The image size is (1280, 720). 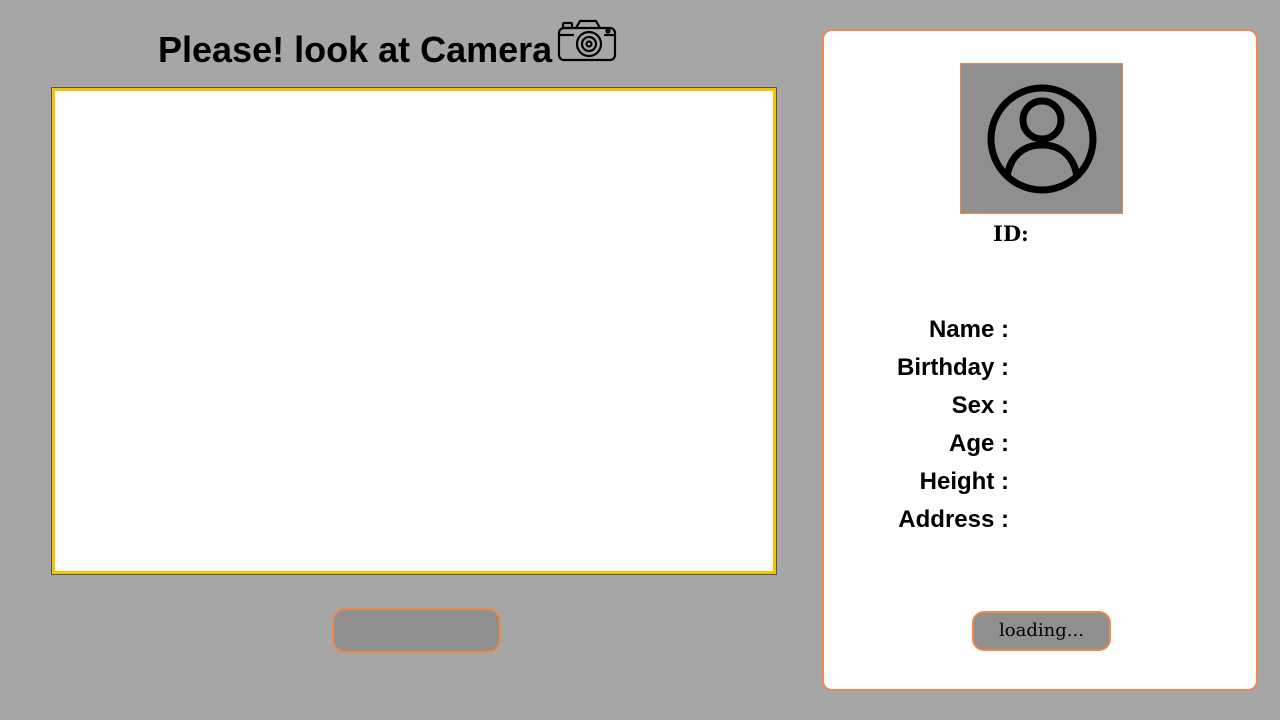 What do you see at coordinates (964, 481) in the screenshot?
I see `height-label: Height :` at bounding box center [964, 481].